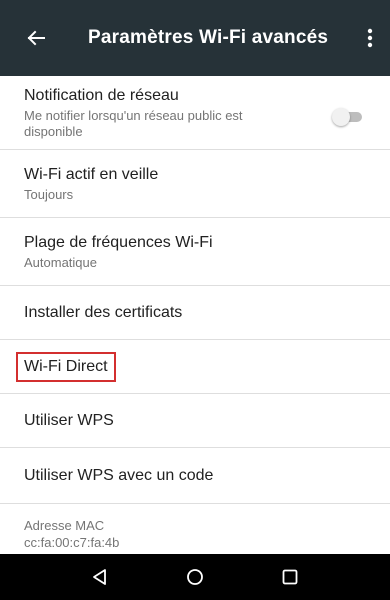  What do you see at coordinates (370, 38) in the screenshot?
I see `more-vert-icon` at bounding box center [370, 38].